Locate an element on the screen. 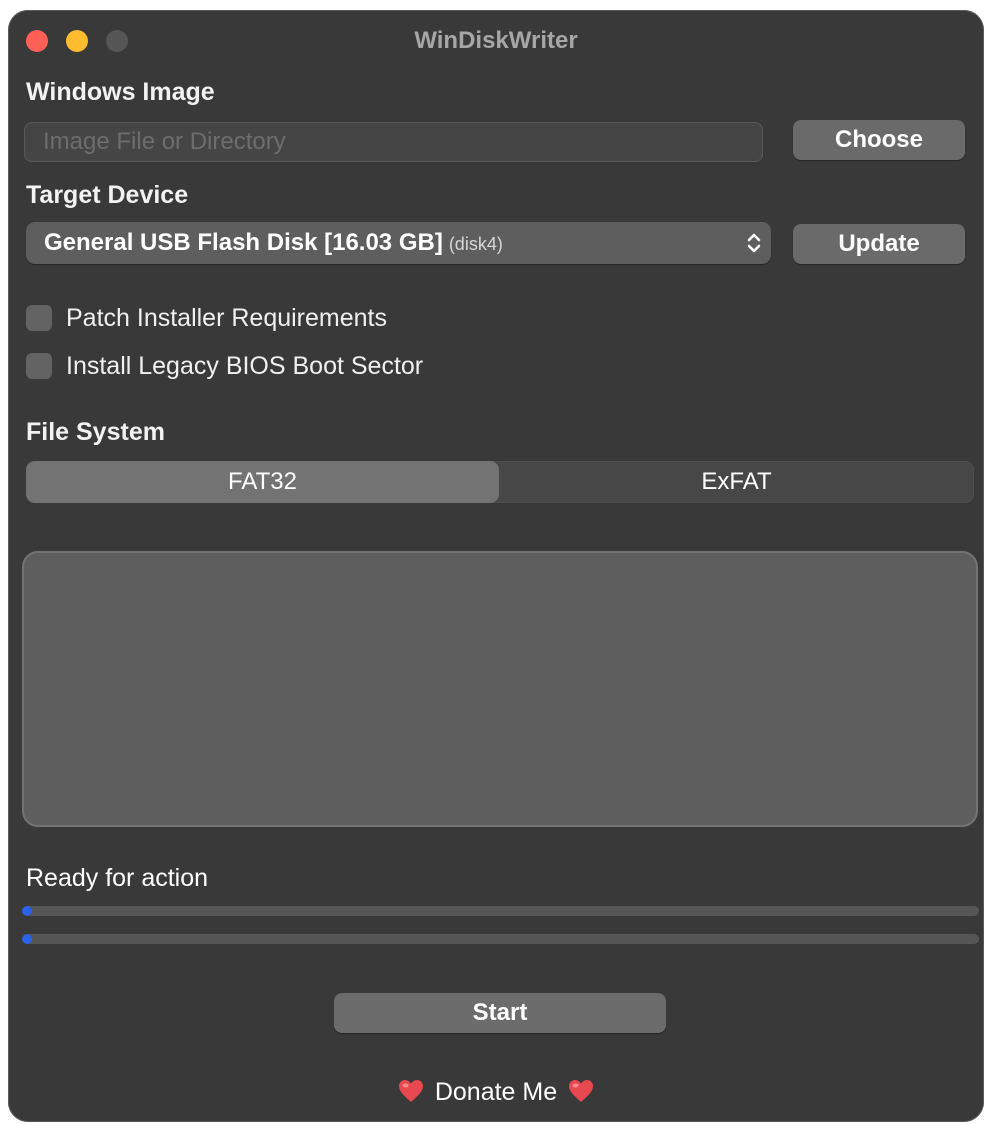  choose-button: Choose is located at coordinates (879, 140).